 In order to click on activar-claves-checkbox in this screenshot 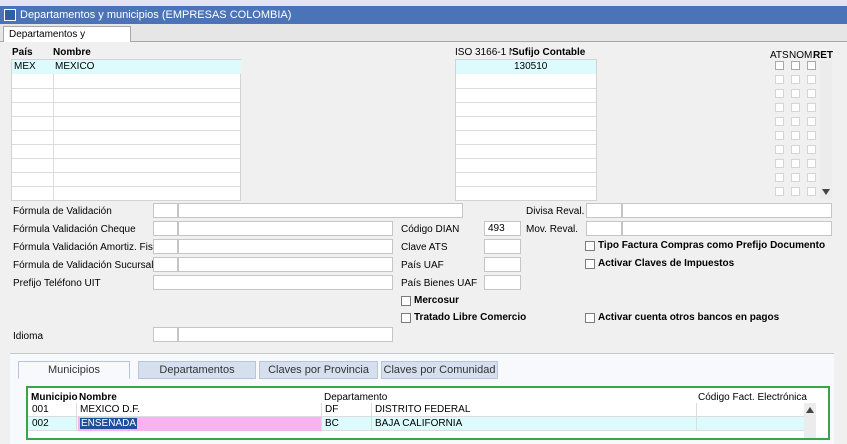, I will do `click(590, 264)`.